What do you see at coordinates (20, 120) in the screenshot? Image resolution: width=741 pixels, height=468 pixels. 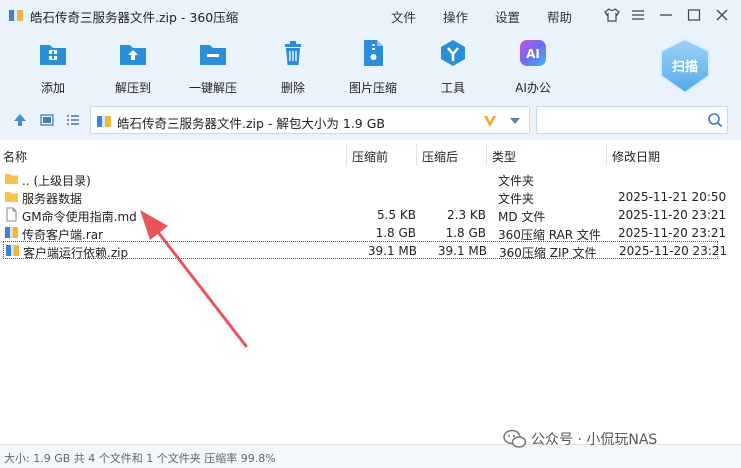 I see `up-arrow-icon` at bounding box center [20, 120].